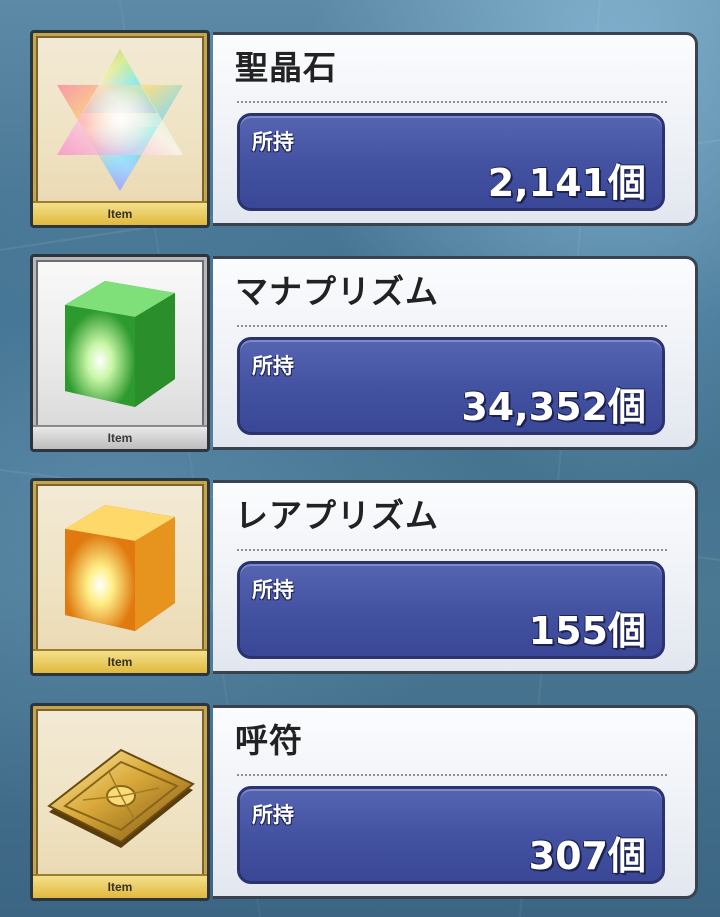 This screenshot has height=917, width=720. Describe the element at coordinates (269, 740) in the screenshot. I see `item-name: 呼符` at that location.